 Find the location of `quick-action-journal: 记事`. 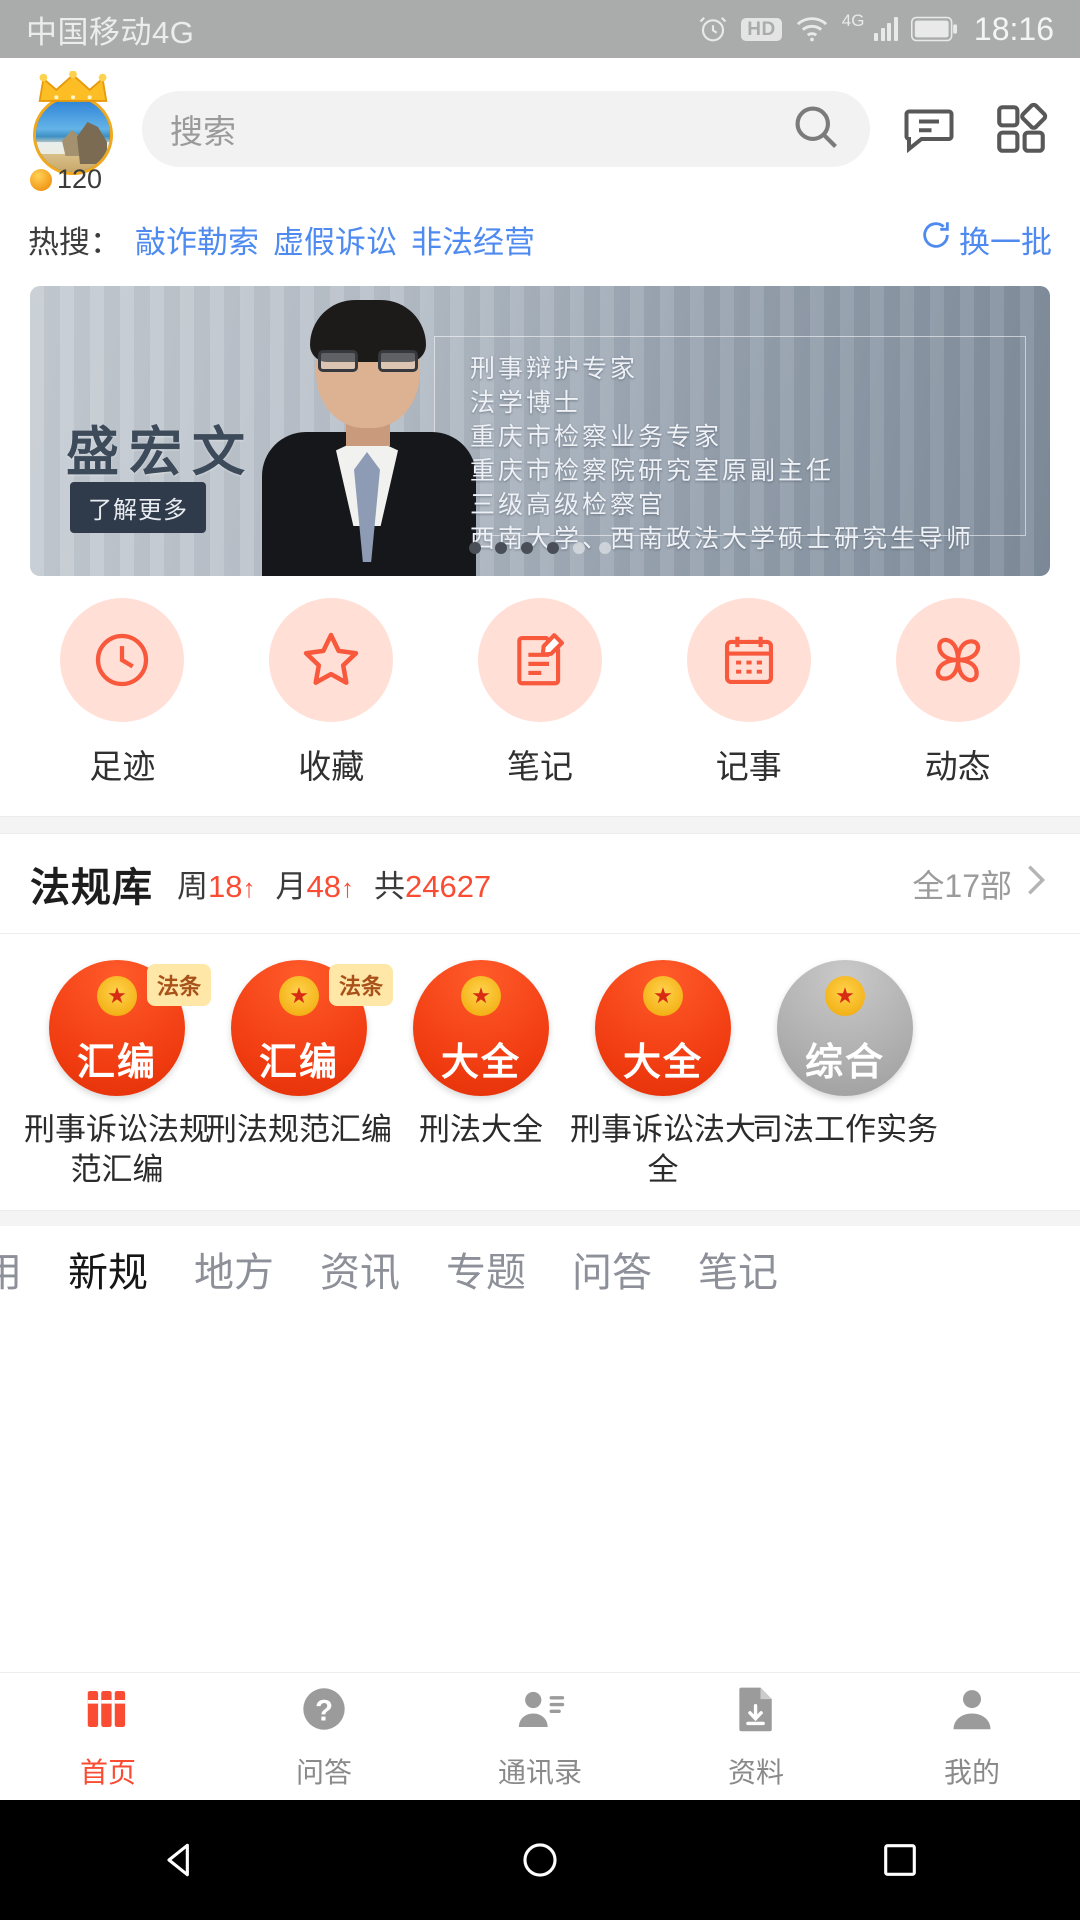

quick-action-journal: 记事 is located at coordinates (748, 693).